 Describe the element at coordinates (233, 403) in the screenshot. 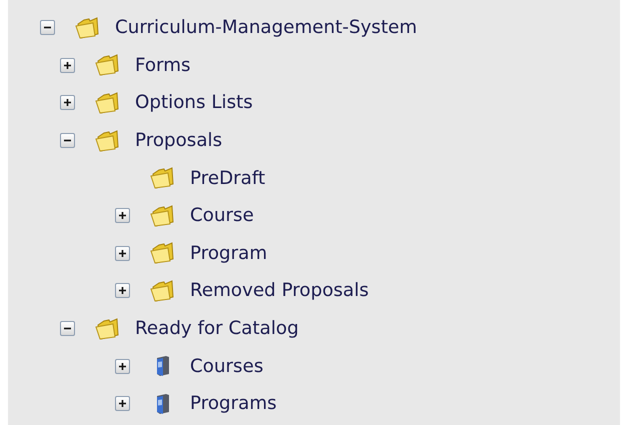

I see `tree-item: Programs` at that location.